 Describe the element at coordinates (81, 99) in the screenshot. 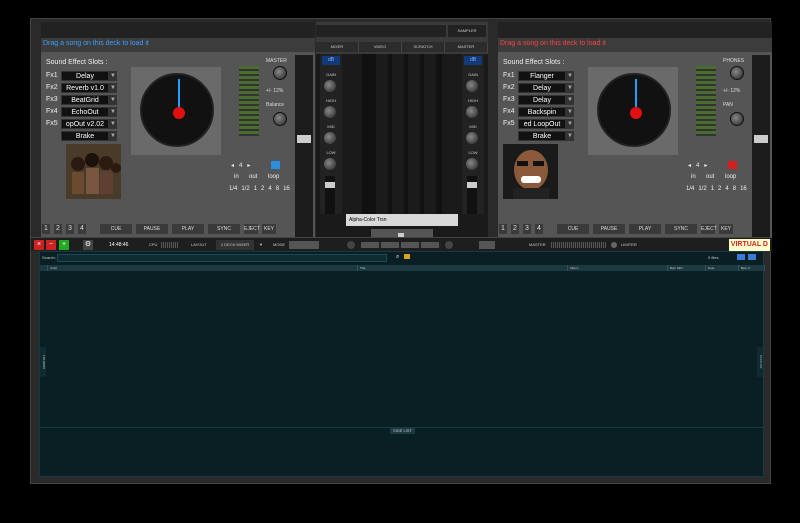

I see `fx-slot-3: Fx3 BeatGrid ▼` at that location.